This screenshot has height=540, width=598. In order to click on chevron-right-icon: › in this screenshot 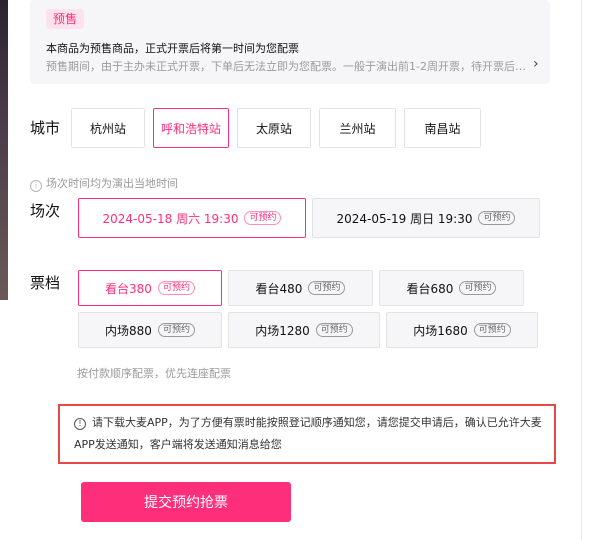, I will do `click(536, 64)`.